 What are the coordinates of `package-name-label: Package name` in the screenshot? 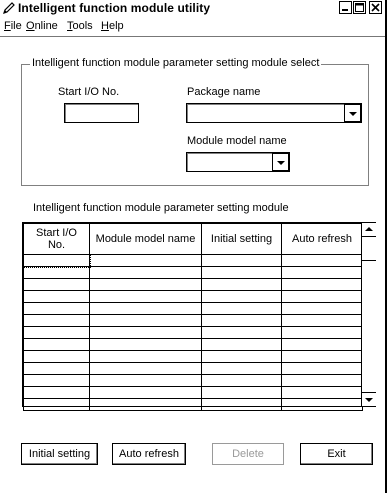 It's located at (224, 92).